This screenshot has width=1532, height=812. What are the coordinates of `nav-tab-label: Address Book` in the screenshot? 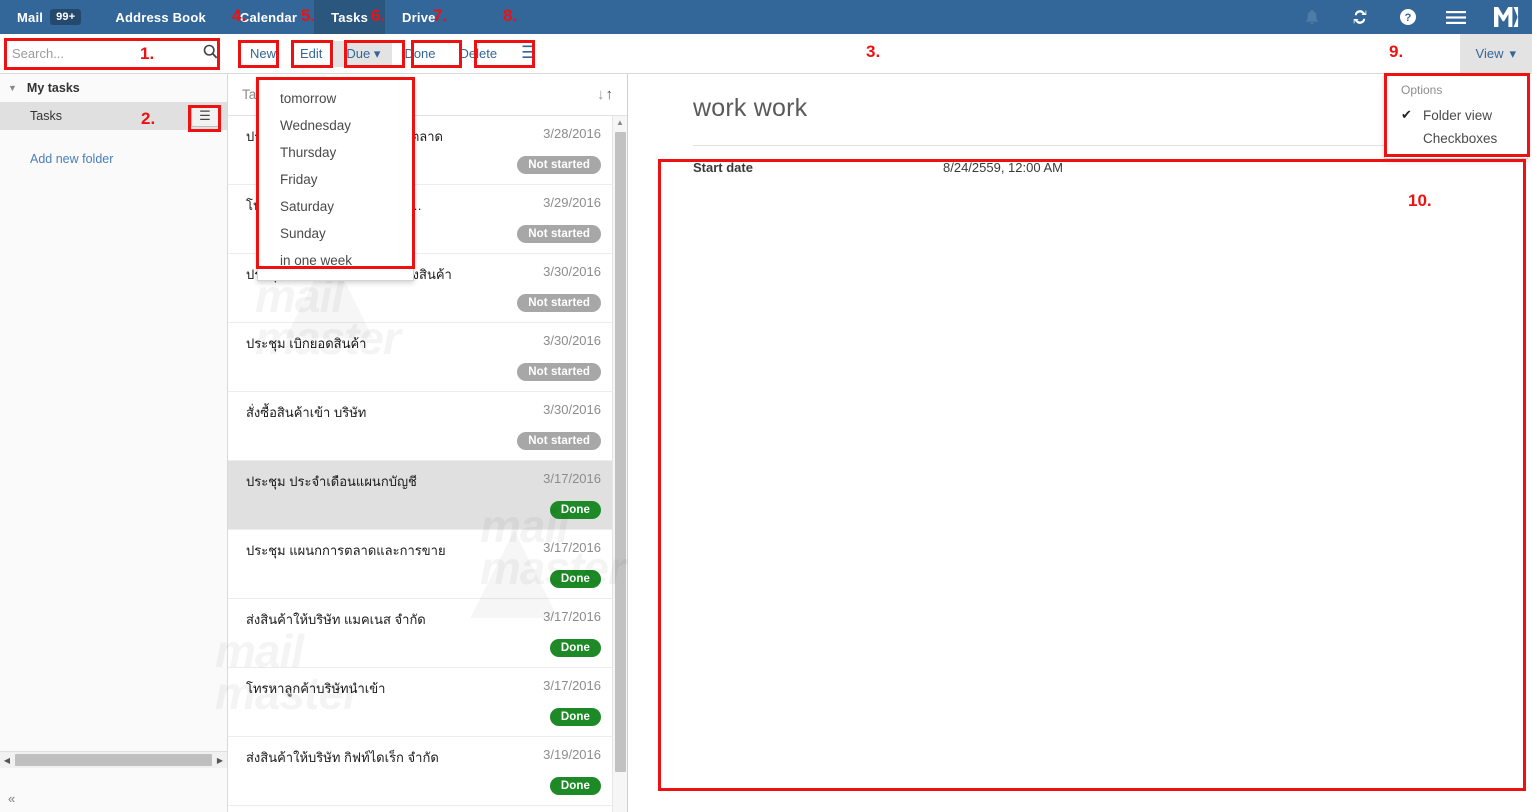 It's located at (160, 17).